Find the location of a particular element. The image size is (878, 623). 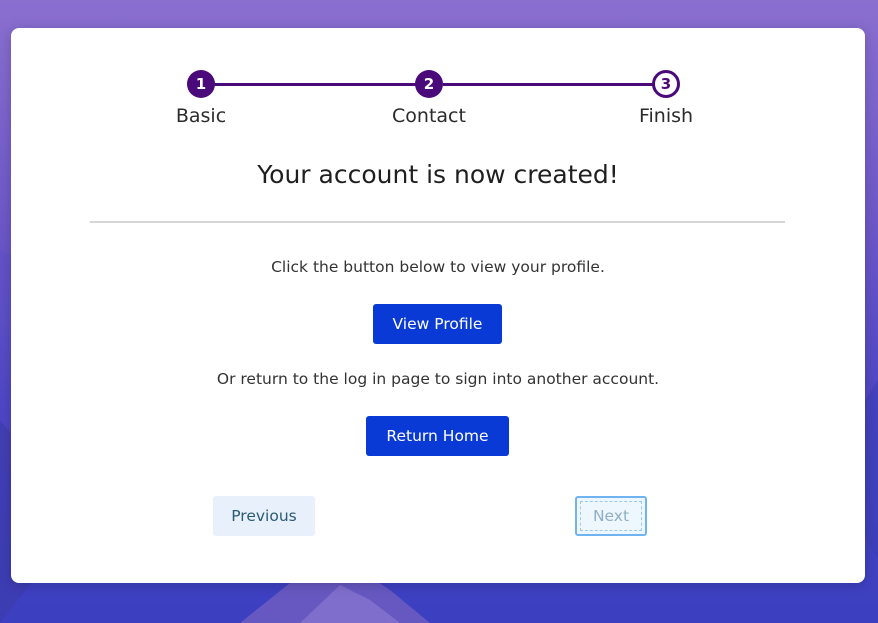

step-3-label: Finish is located at coordinates (666, 116).